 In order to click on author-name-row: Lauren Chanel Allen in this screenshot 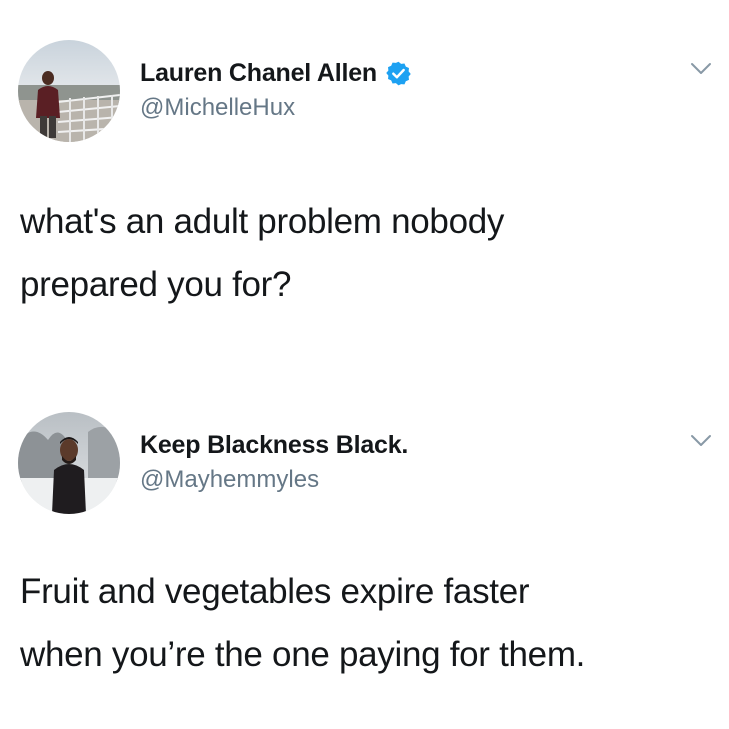, I will do `click(276, 73)`.